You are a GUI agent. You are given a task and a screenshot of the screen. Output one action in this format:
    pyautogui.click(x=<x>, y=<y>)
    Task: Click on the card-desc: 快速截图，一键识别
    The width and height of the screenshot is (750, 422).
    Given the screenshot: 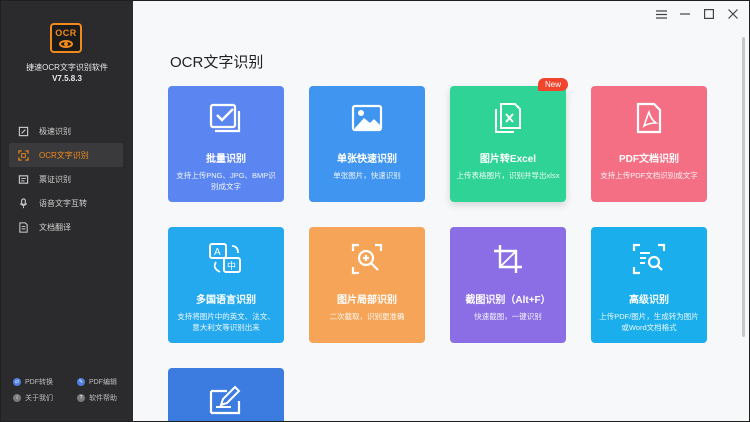 What is the action you would take?
    pyautogui.click(x=508, y=316)
    